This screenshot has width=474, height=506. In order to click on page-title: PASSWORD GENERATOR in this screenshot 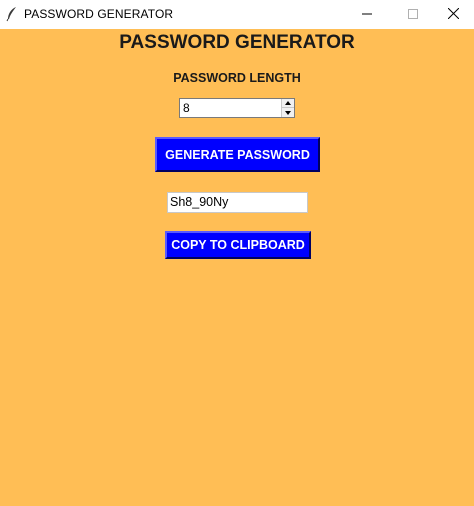, I will do `click(237, 42)`.